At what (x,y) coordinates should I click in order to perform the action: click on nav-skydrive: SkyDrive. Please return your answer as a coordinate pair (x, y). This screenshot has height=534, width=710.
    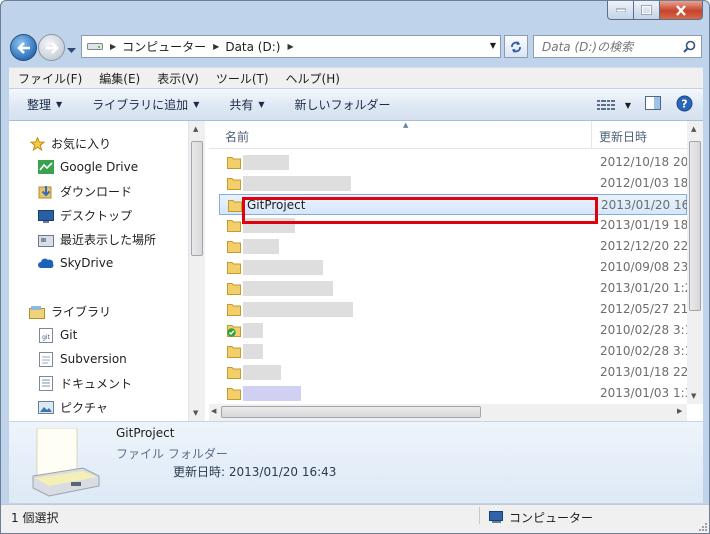
    Looking at the image, I should click on (75, 263).